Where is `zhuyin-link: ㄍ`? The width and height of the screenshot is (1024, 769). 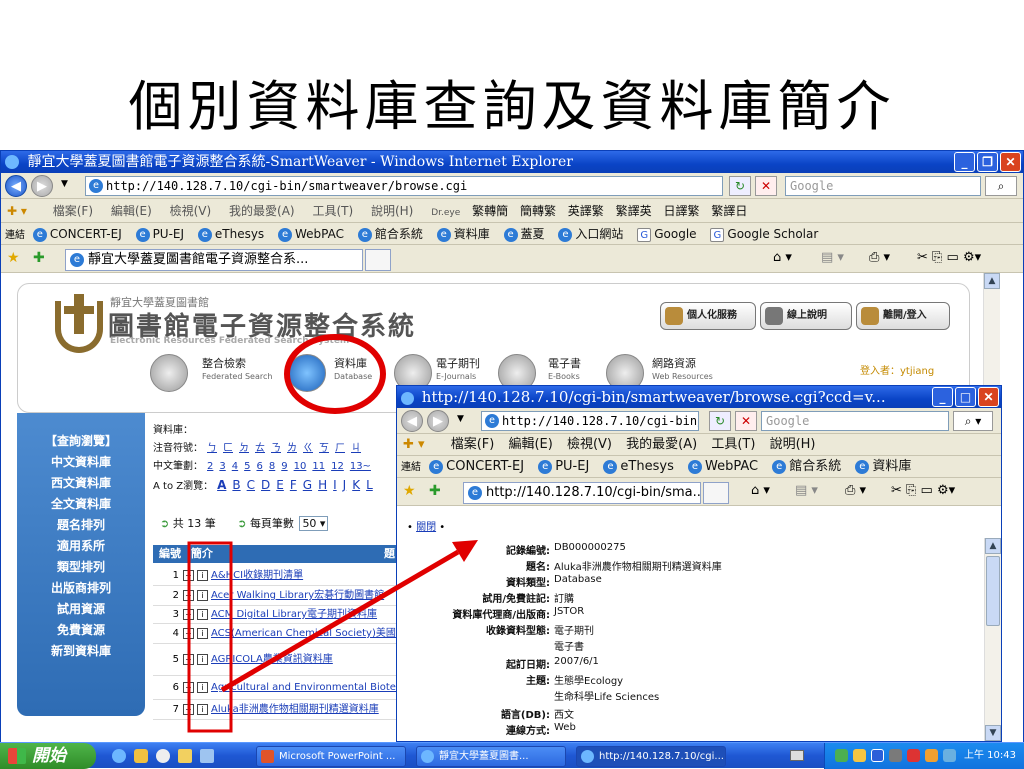
zhuyin-link: ㄍ is located at coordinates (308, 448).